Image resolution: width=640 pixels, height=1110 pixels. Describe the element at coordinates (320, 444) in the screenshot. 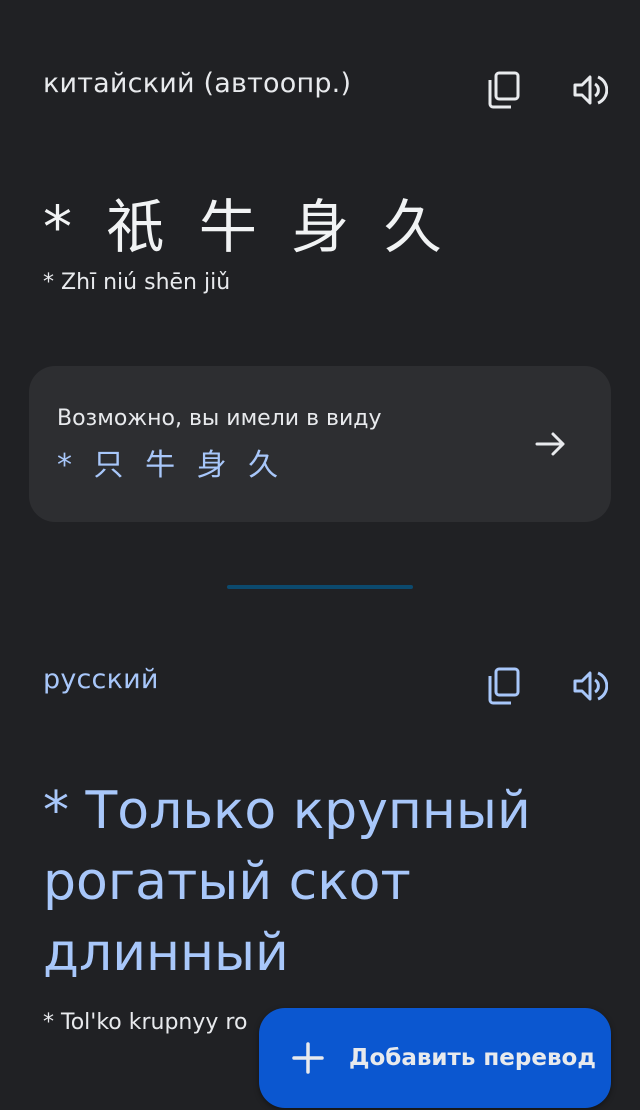

I see `did-you-mean-card: Возможно, вы имели в виду * 只 牛 身 久` at that location.